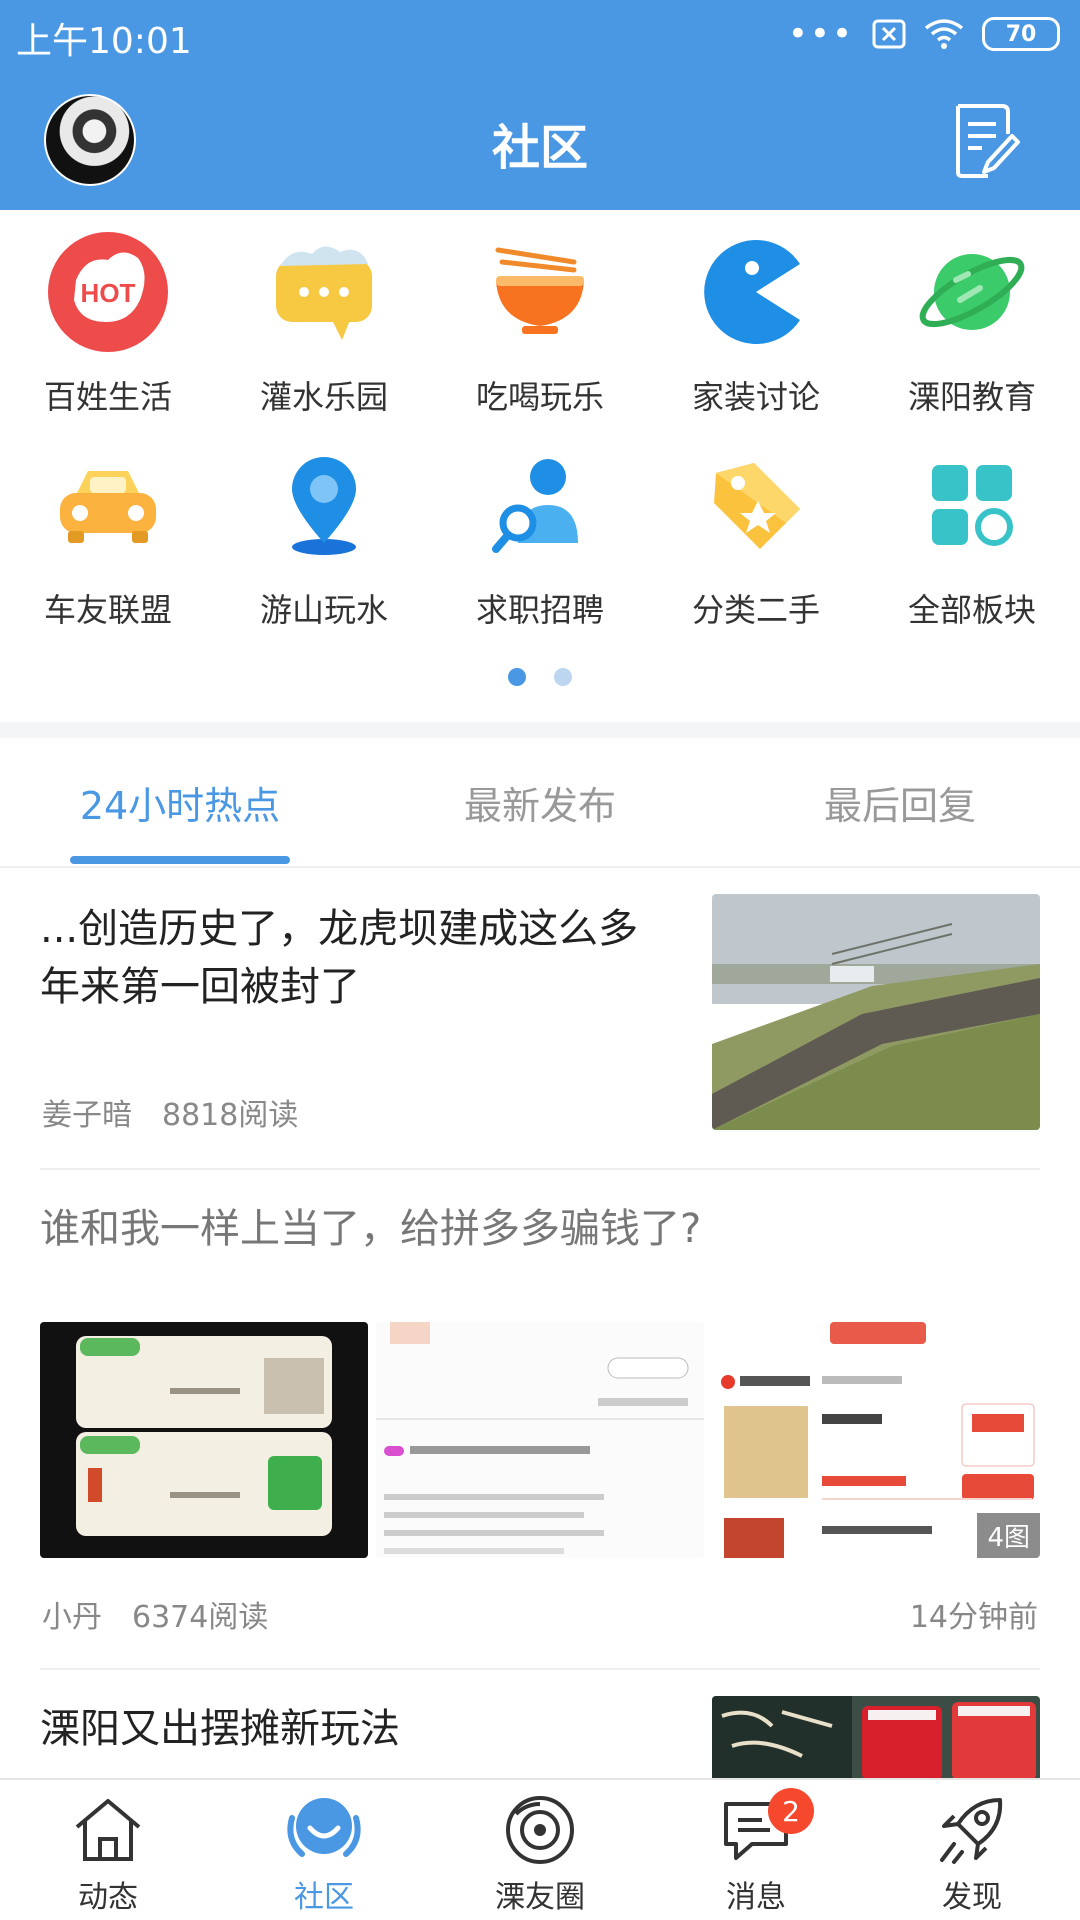 This screenshot has width=1080, height=1920. I want to click on status-icons: ••• 70, so click(924, 34).